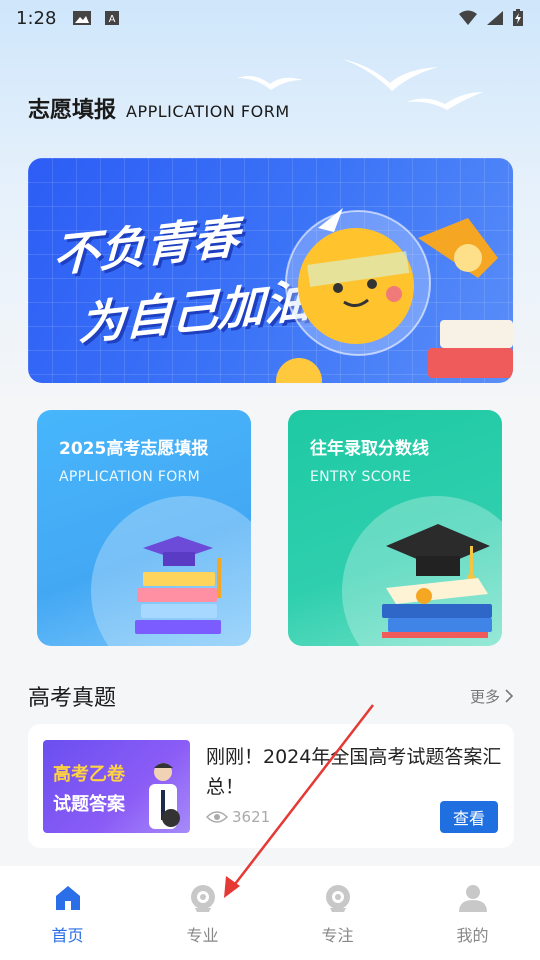  What do you see at coordinates (399, 293) in the screenshot?
I see `banner-illustration` at bounding box center [399, 293].